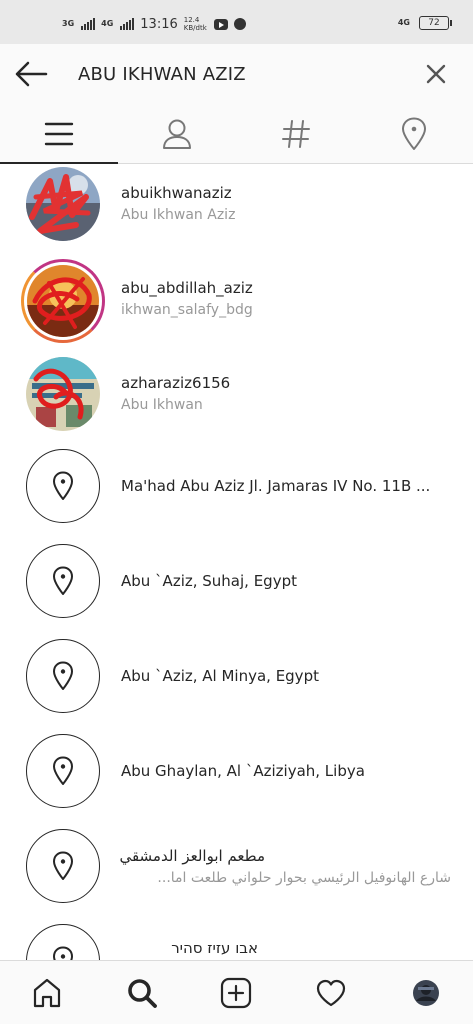  I want to click on back-arrow-icon, so click(31, 74).